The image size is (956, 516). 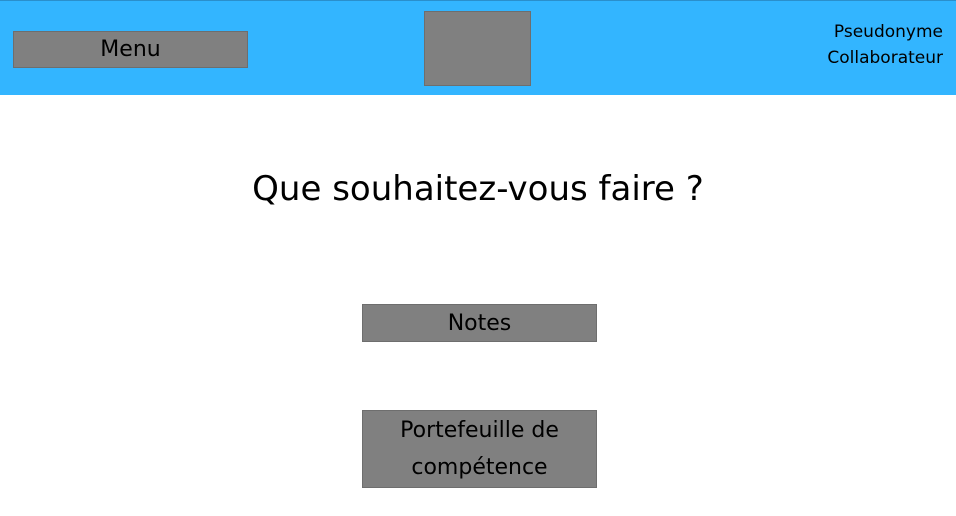 What do you see at coordinates (885, 45) in the screenshot?
I see `user-info: Pseudonyme Collaborateur` at bounding box center [885, 45].